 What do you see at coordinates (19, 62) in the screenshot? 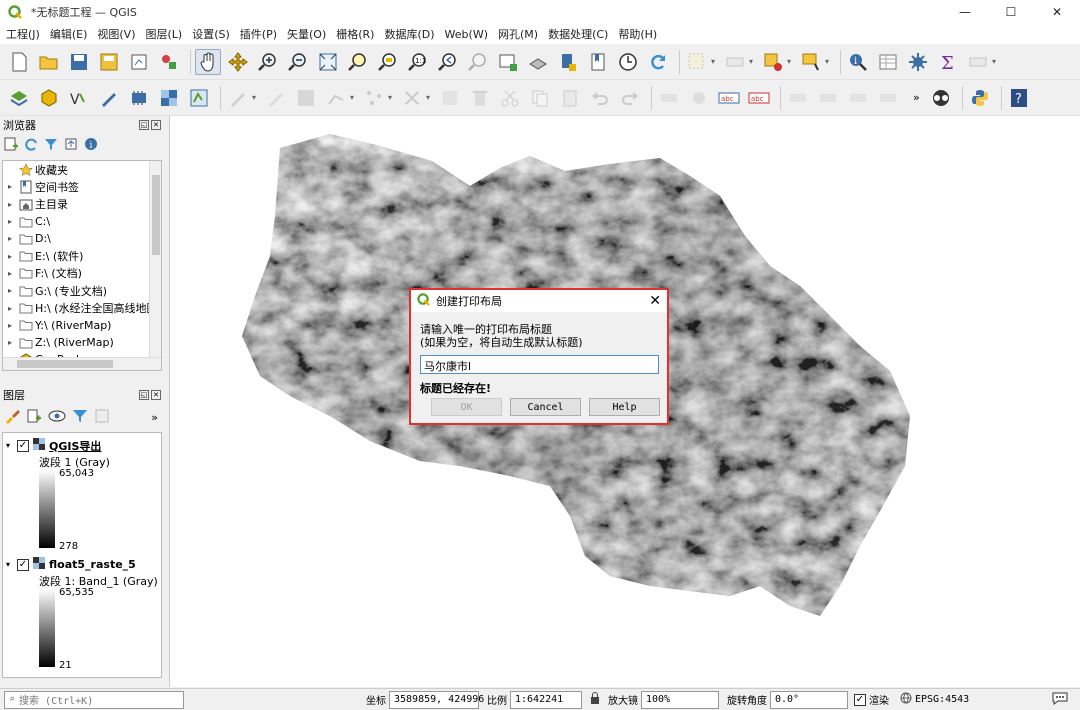
I see `new-project-icon` at bounding box center [19, 62].